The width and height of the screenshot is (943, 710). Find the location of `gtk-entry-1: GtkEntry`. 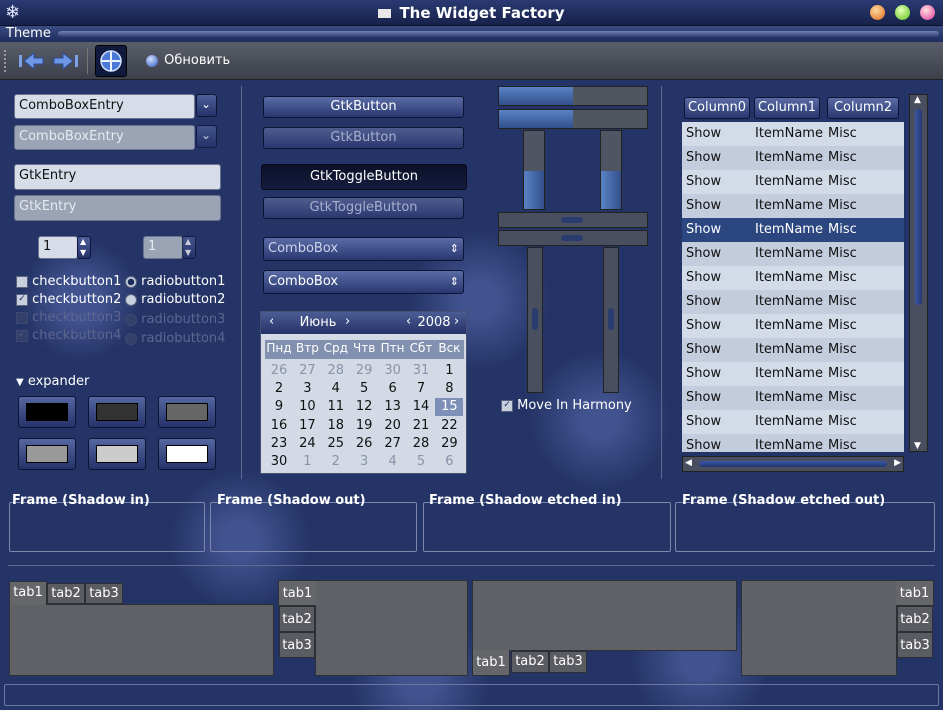

gtk-entry-1: GtkEntry is located at coordinates (117, 177).